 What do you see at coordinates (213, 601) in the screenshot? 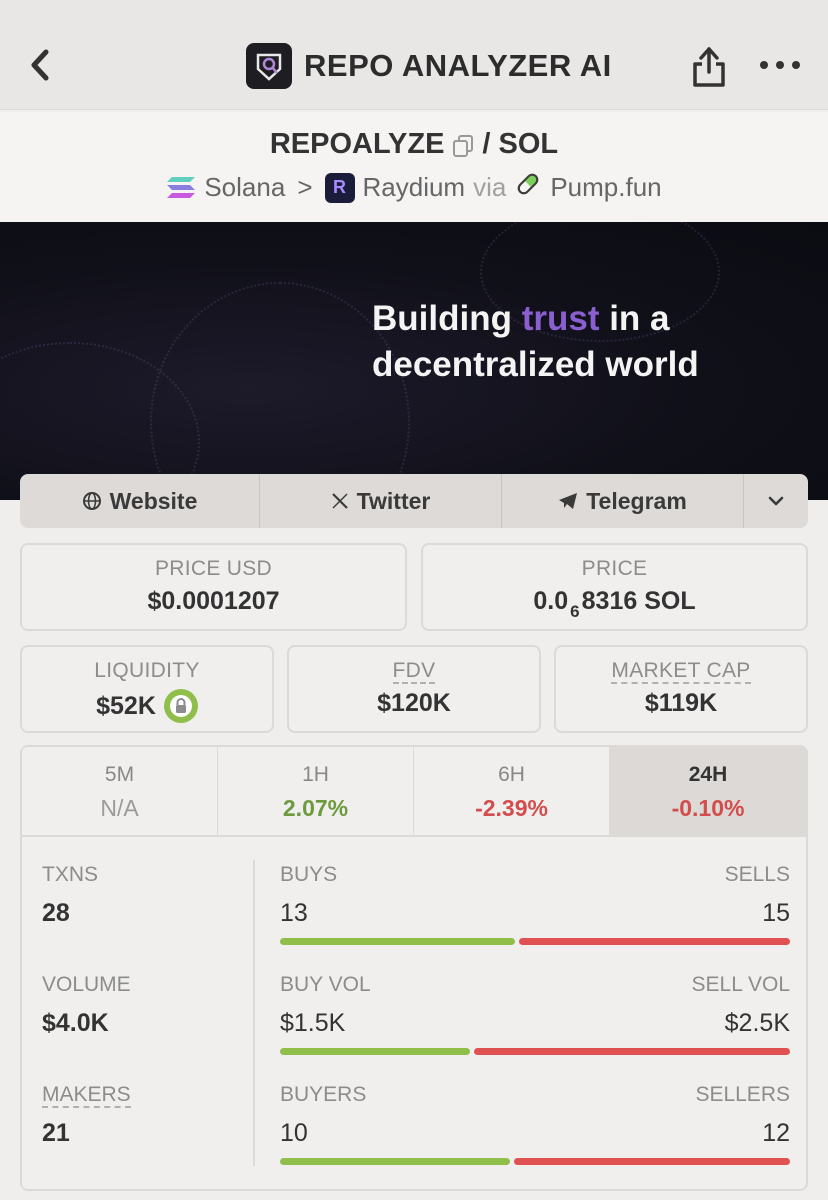
I see `price-usd-value: $0.0001207` at bounding box center [213, 601].